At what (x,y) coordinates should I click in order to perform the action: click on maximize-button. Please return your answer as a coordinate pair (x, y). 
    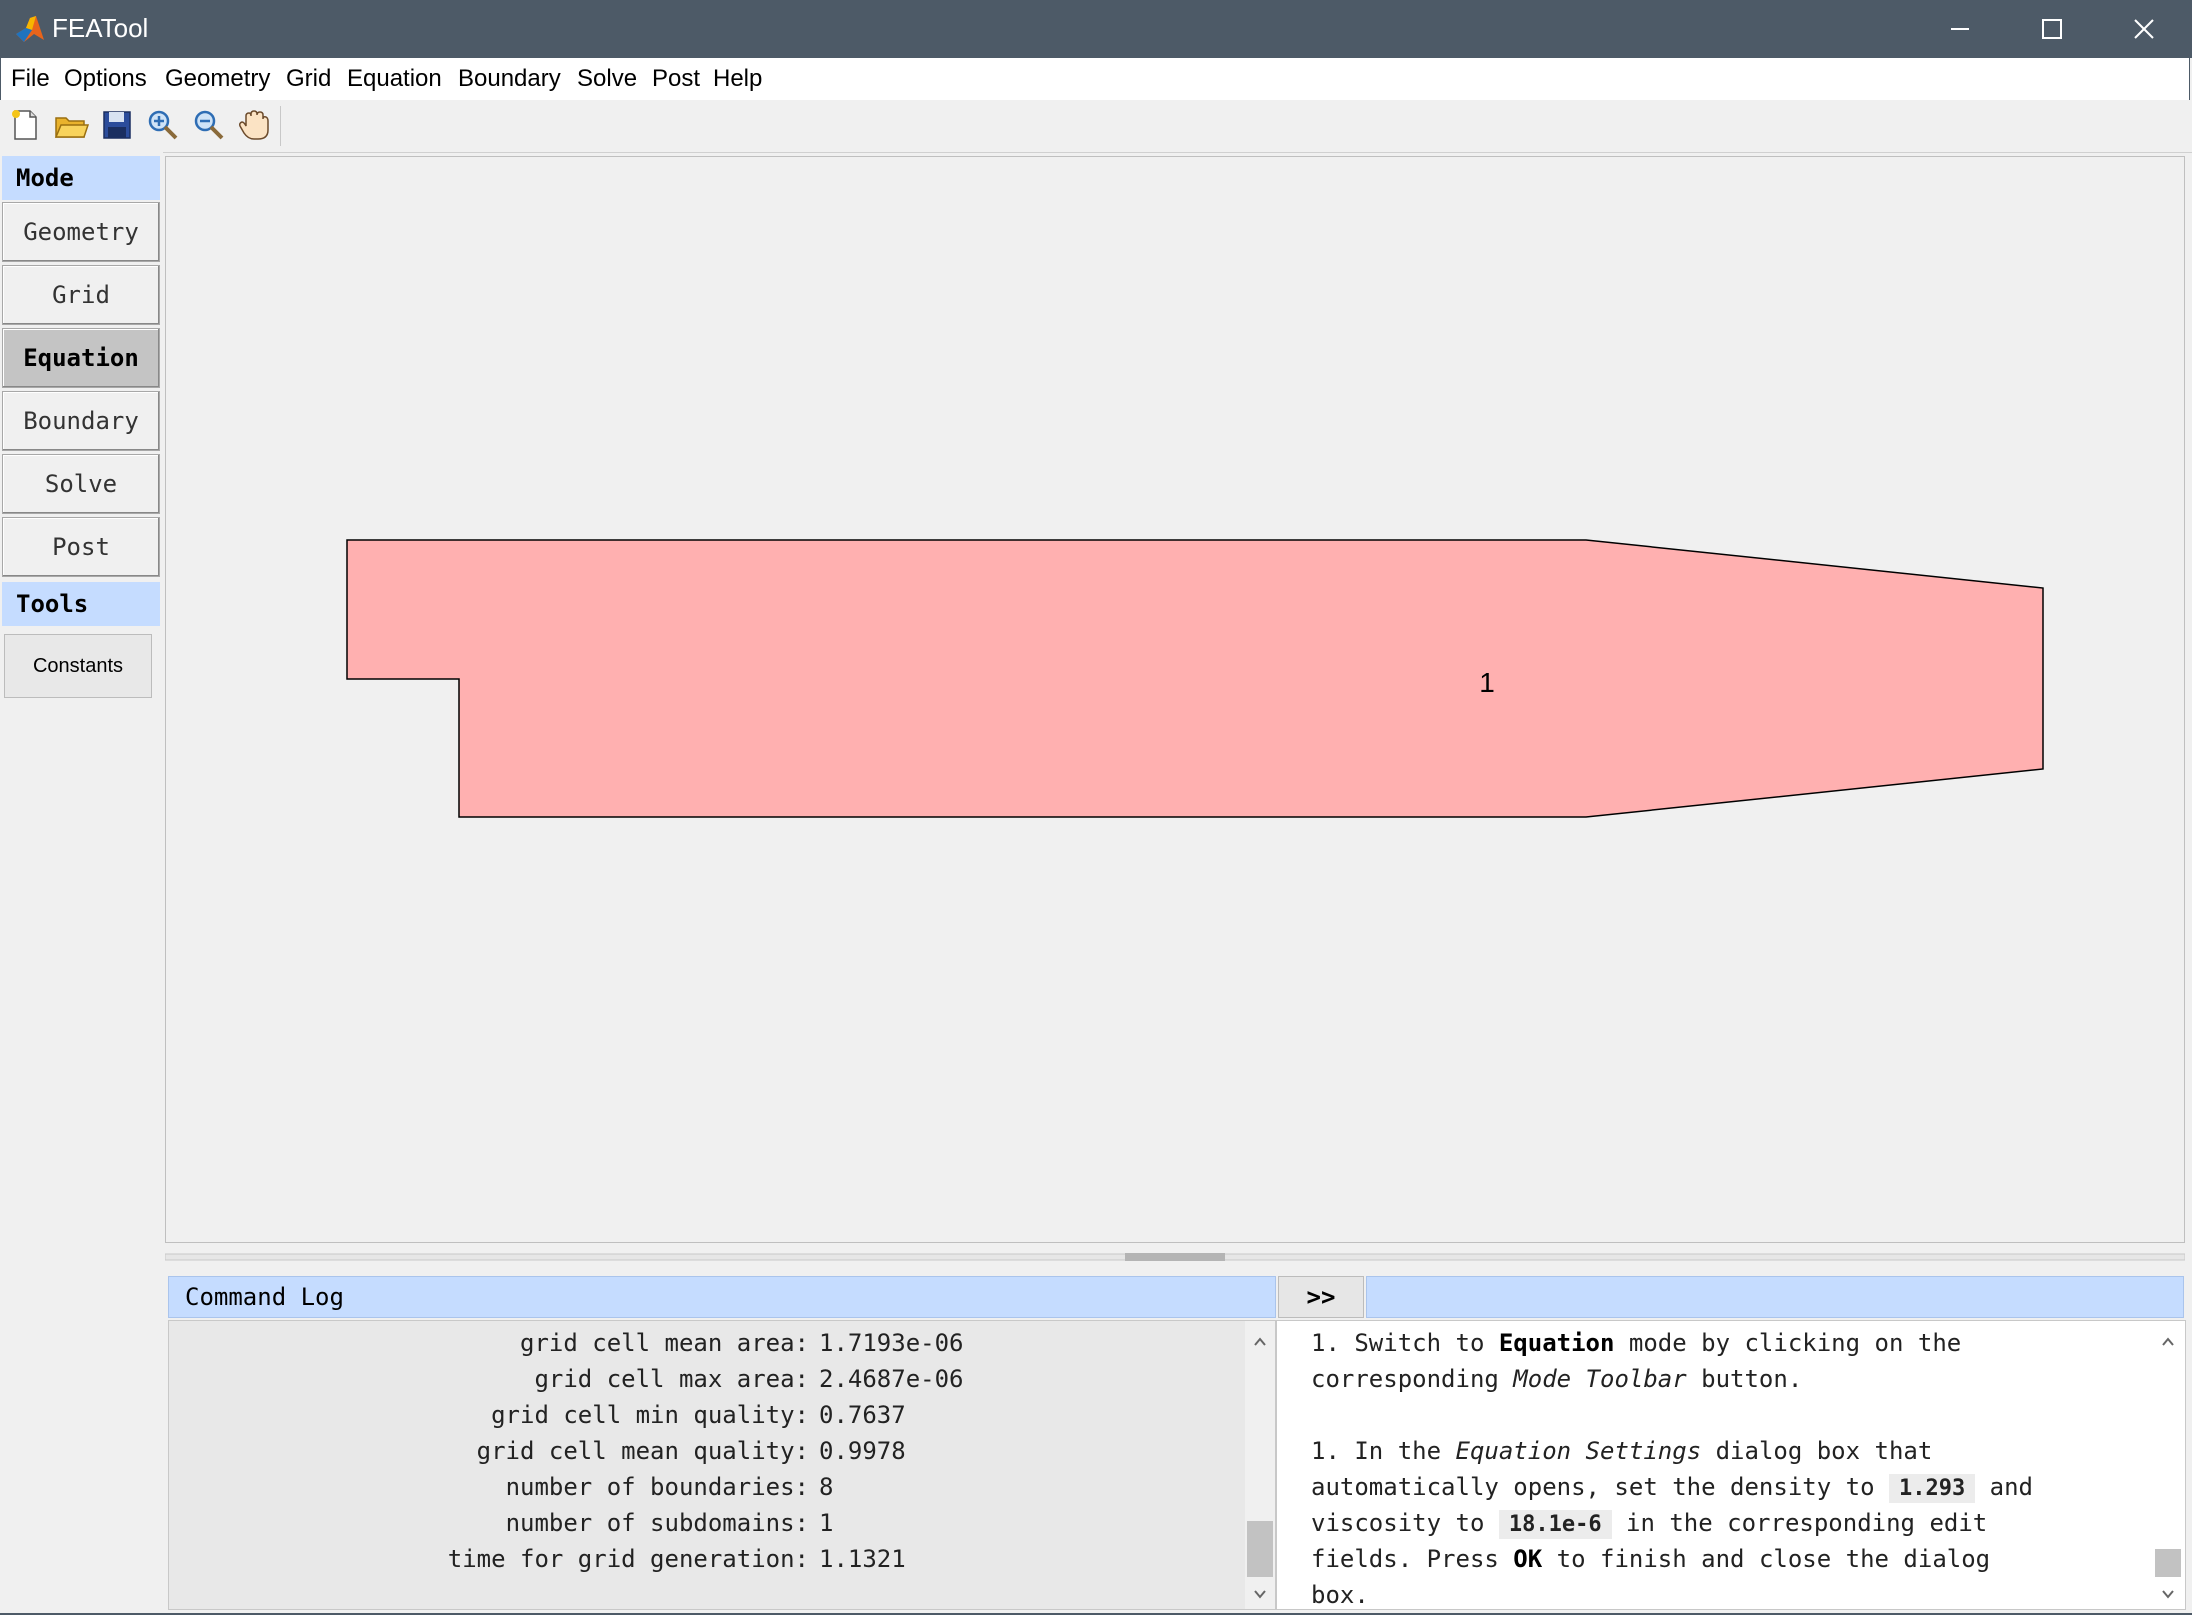
    Looking at the image, I should click on (2052, 29).